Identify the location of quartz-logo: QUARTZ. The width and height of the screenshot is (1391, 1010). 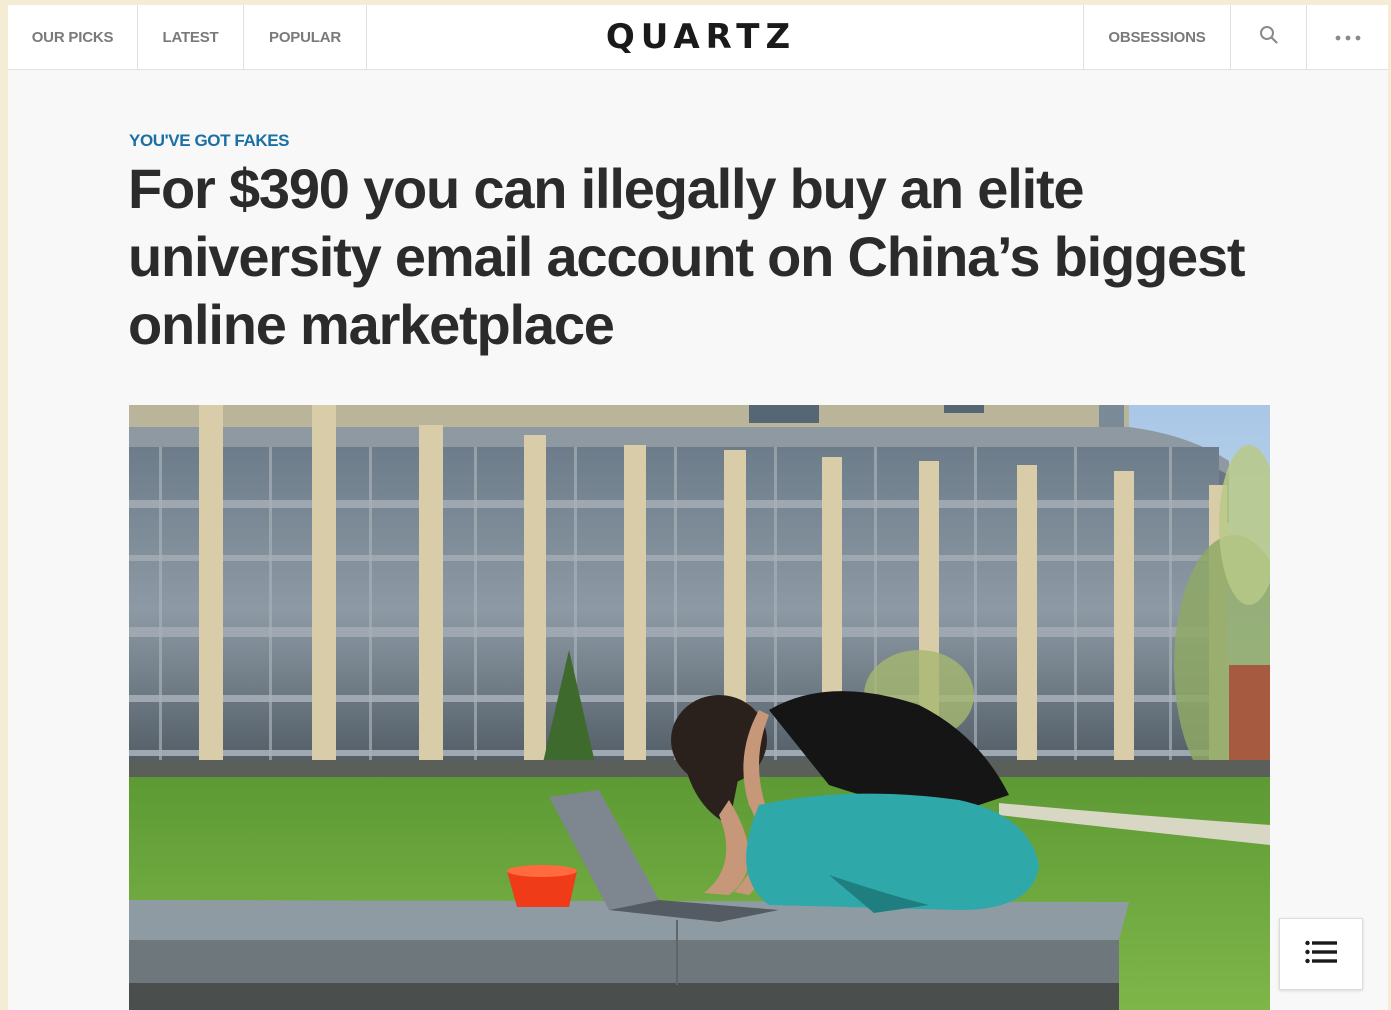
(701, 37).